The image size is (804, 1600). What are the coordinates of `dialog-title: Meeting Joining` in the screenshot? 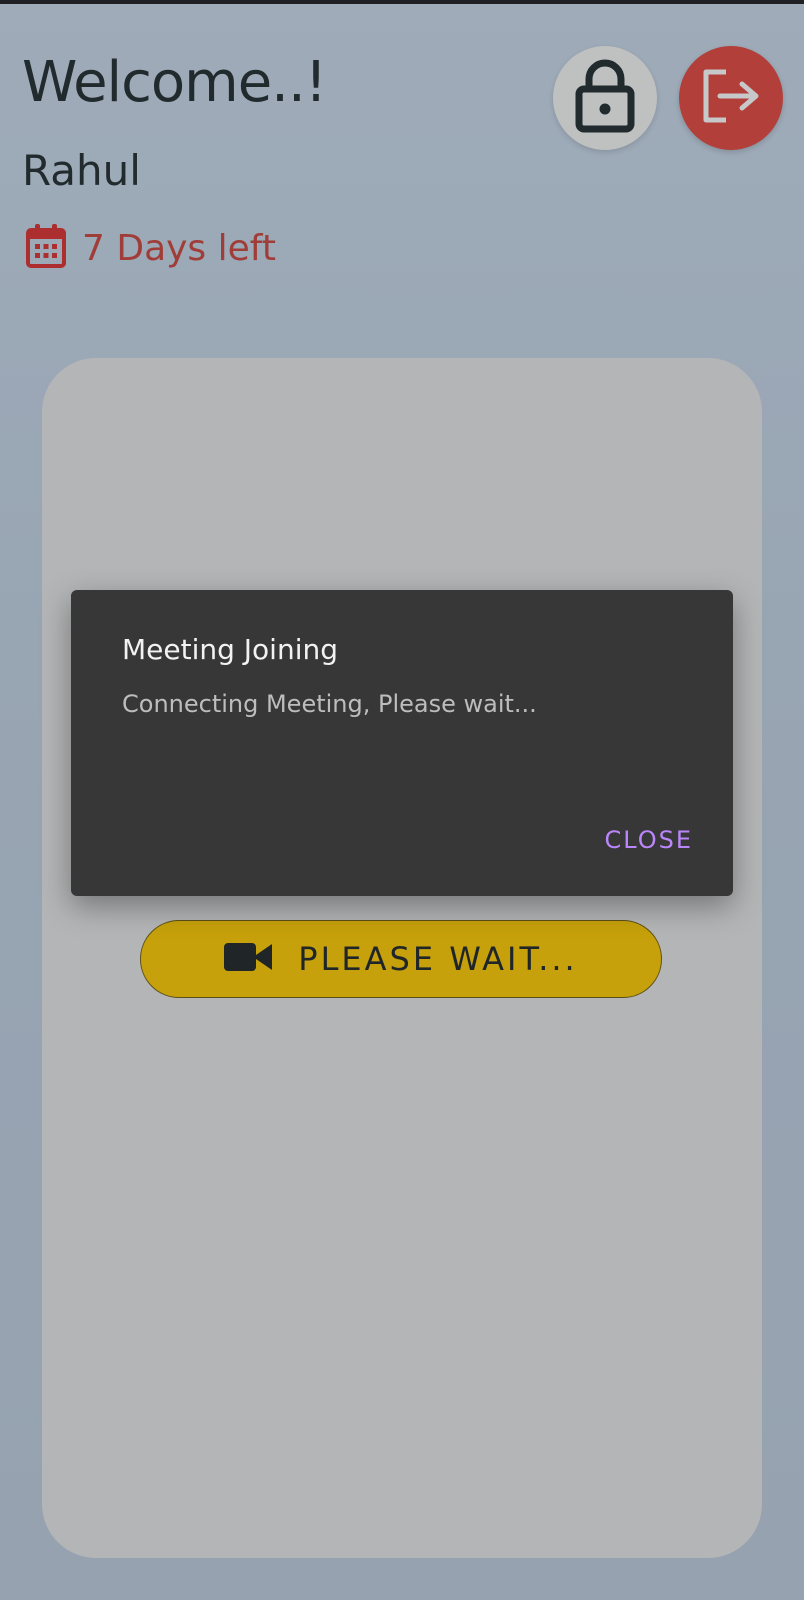 It's located at (230, 649).